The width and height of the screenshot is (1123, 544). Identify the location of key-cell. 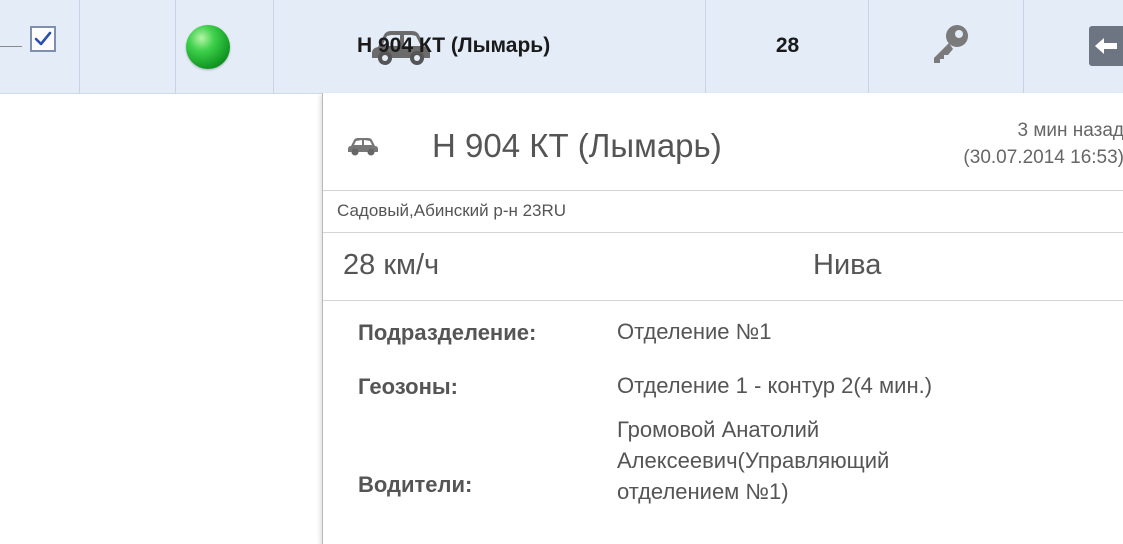
(946, 46).